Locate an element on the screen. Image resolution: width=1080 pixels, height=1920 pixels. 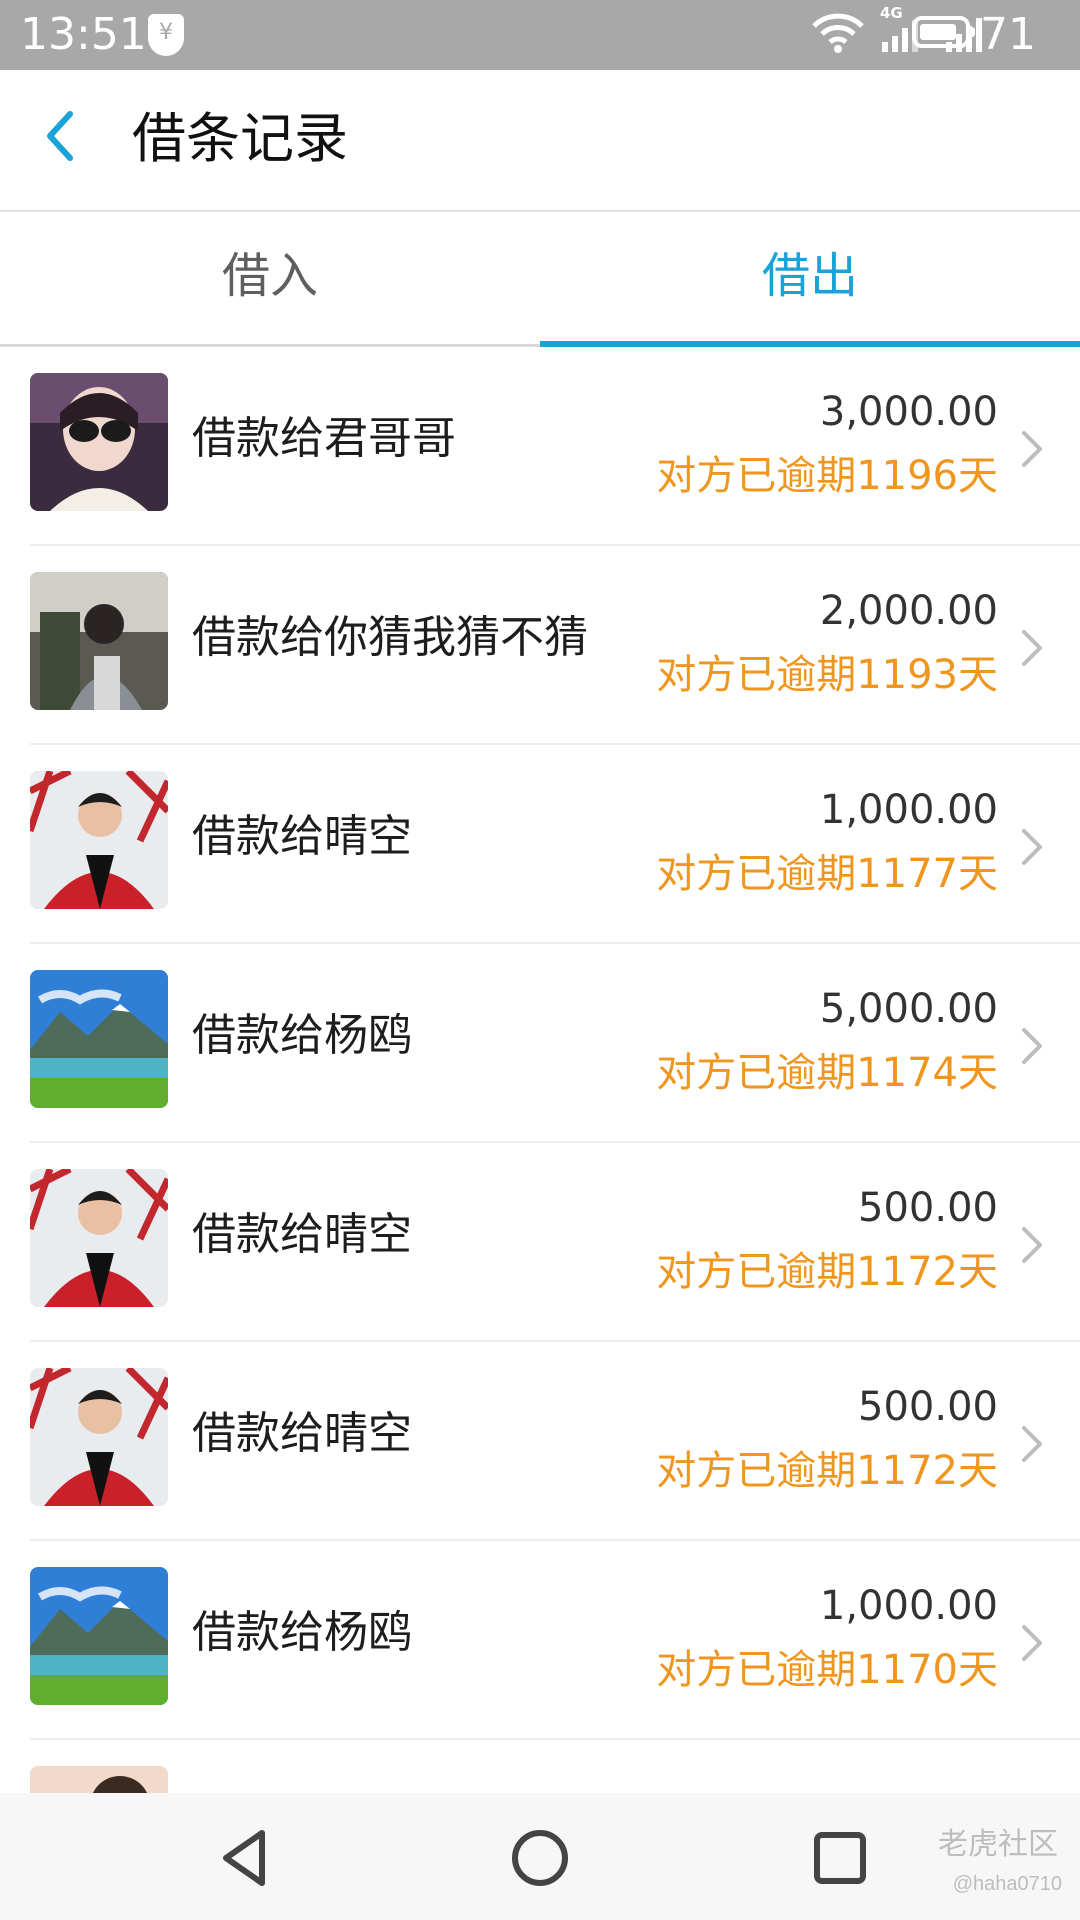
square-recents-icon is located at coordinates (840, 1858).